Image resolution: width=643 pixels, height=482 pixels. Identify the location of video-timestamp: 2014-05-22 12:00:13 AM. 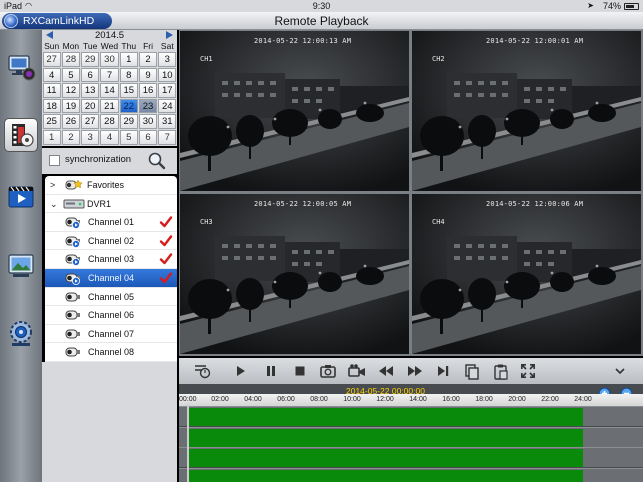
(303, 41).